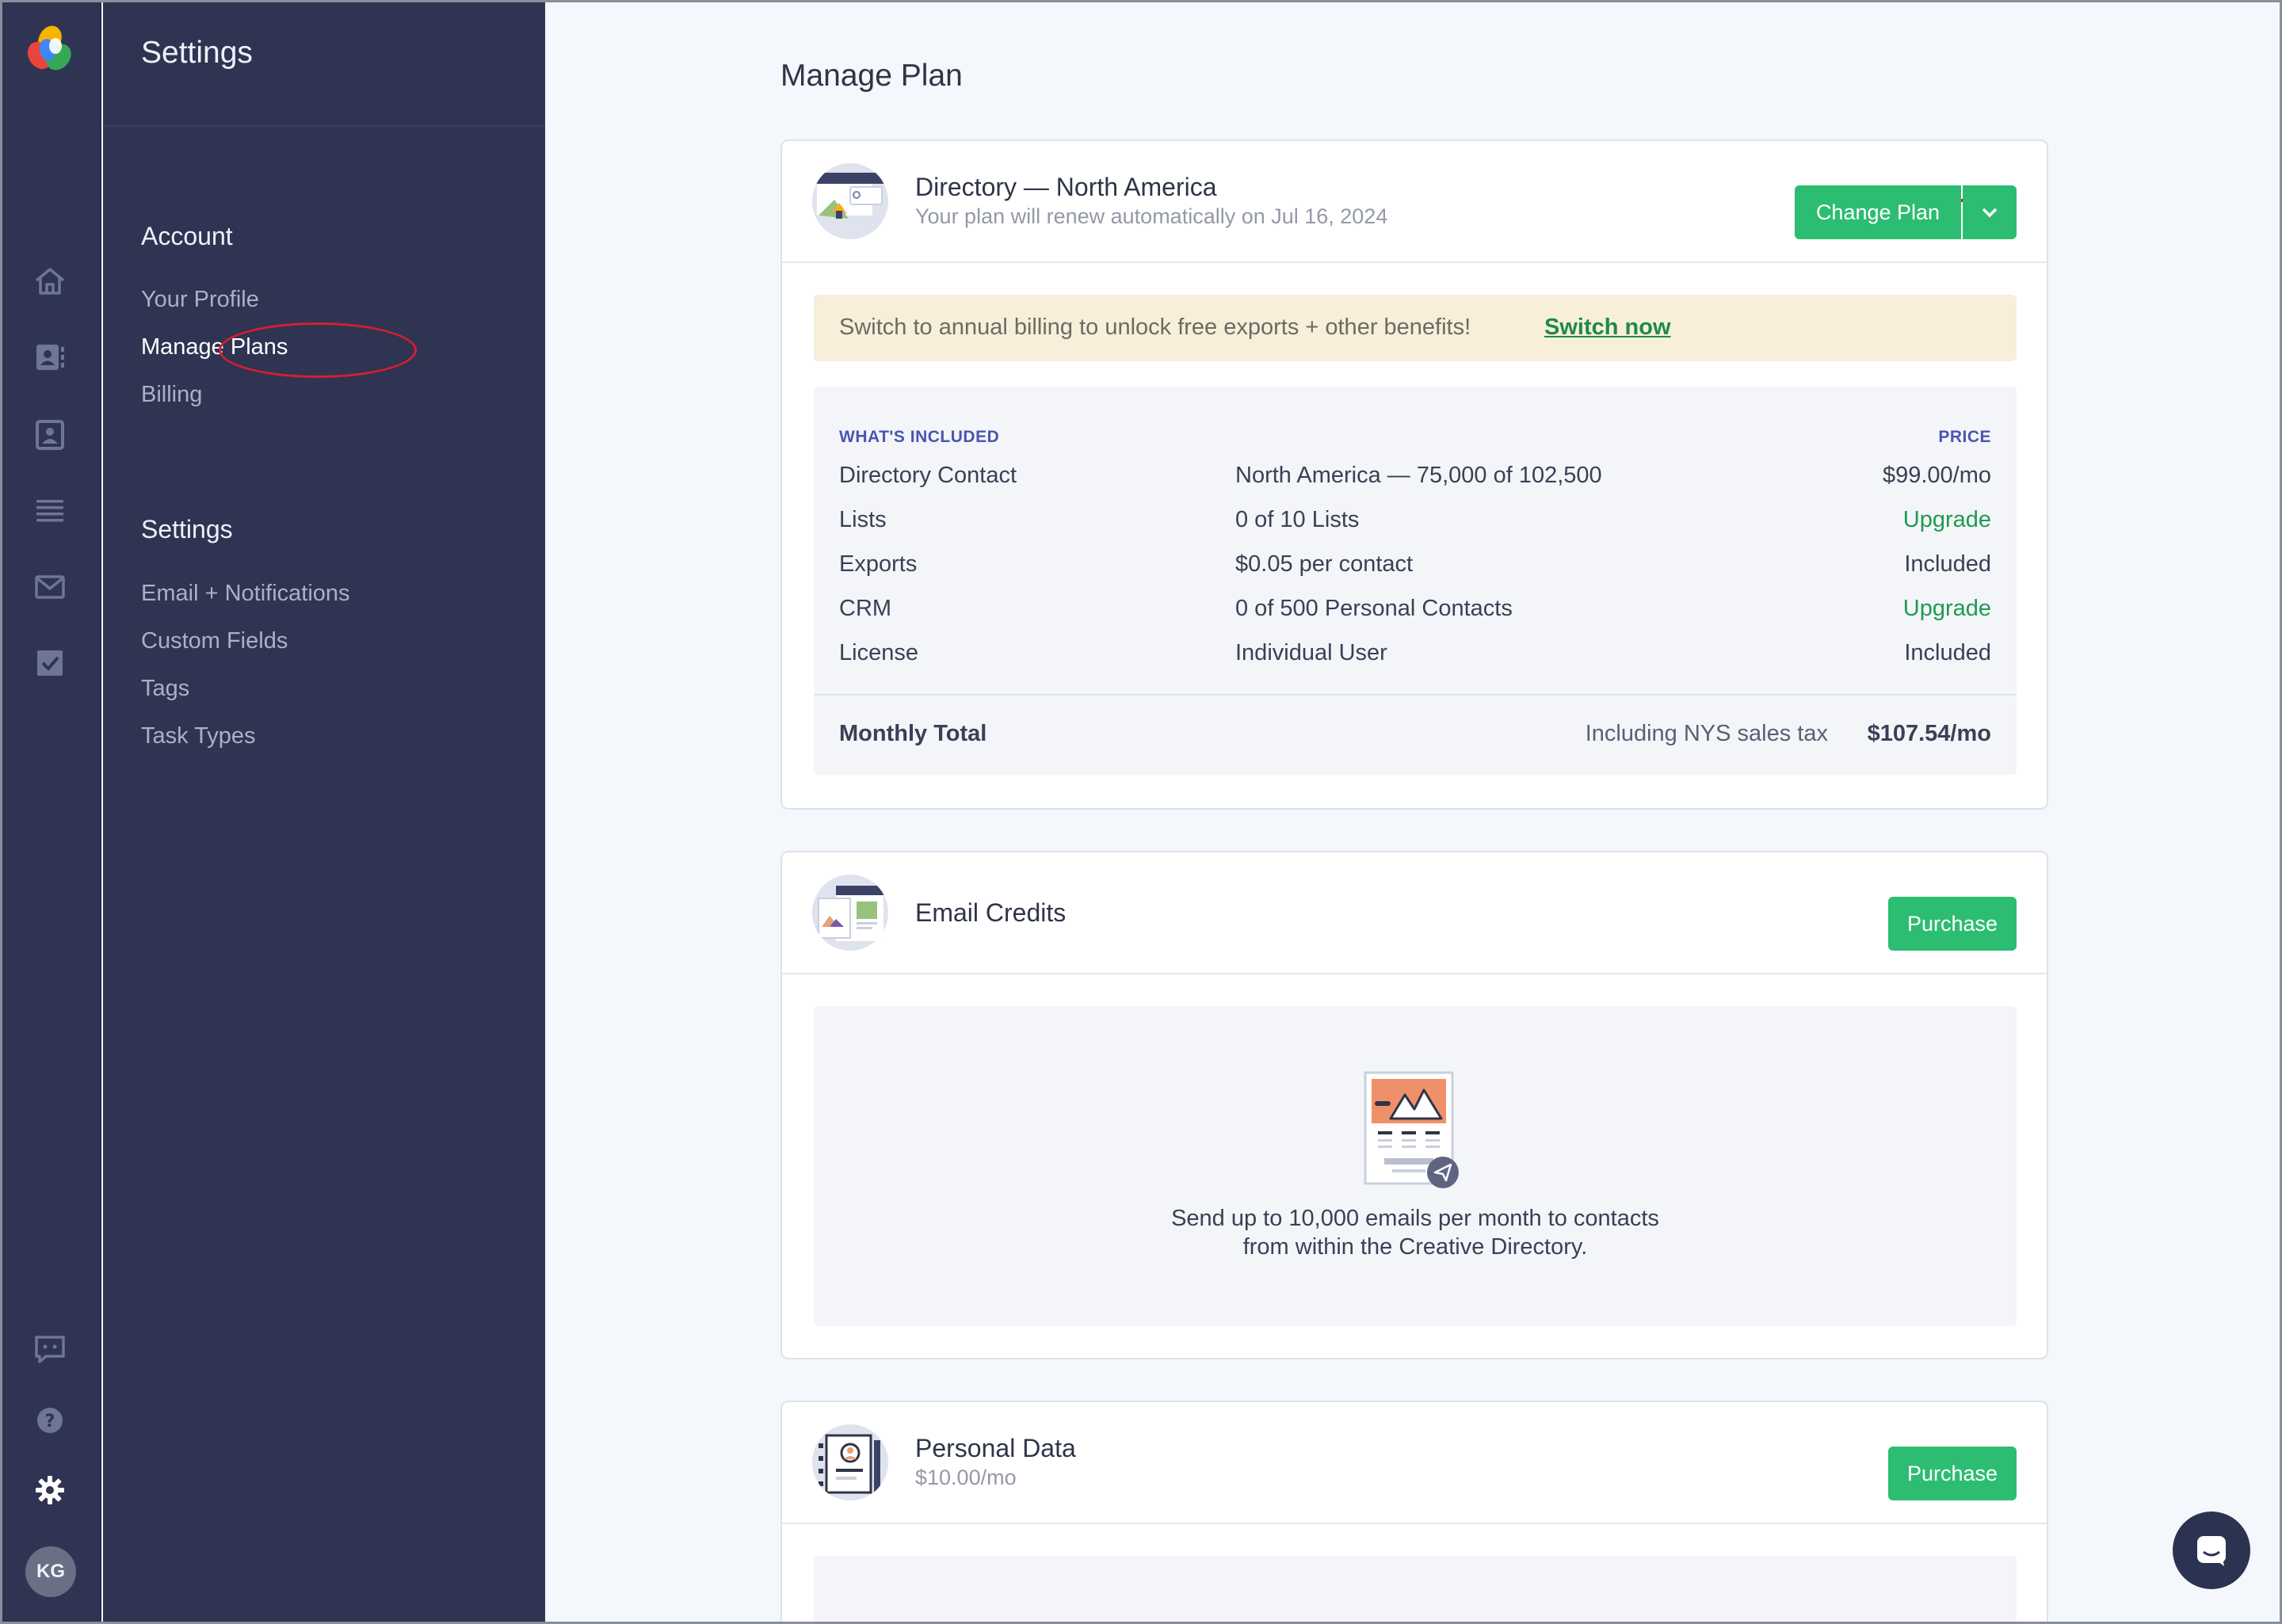 This screenshot has width=2282, height=1624. Describe the element at coordinates (863, 519) in the screenshot. I see `row-item: Lists` at that location.